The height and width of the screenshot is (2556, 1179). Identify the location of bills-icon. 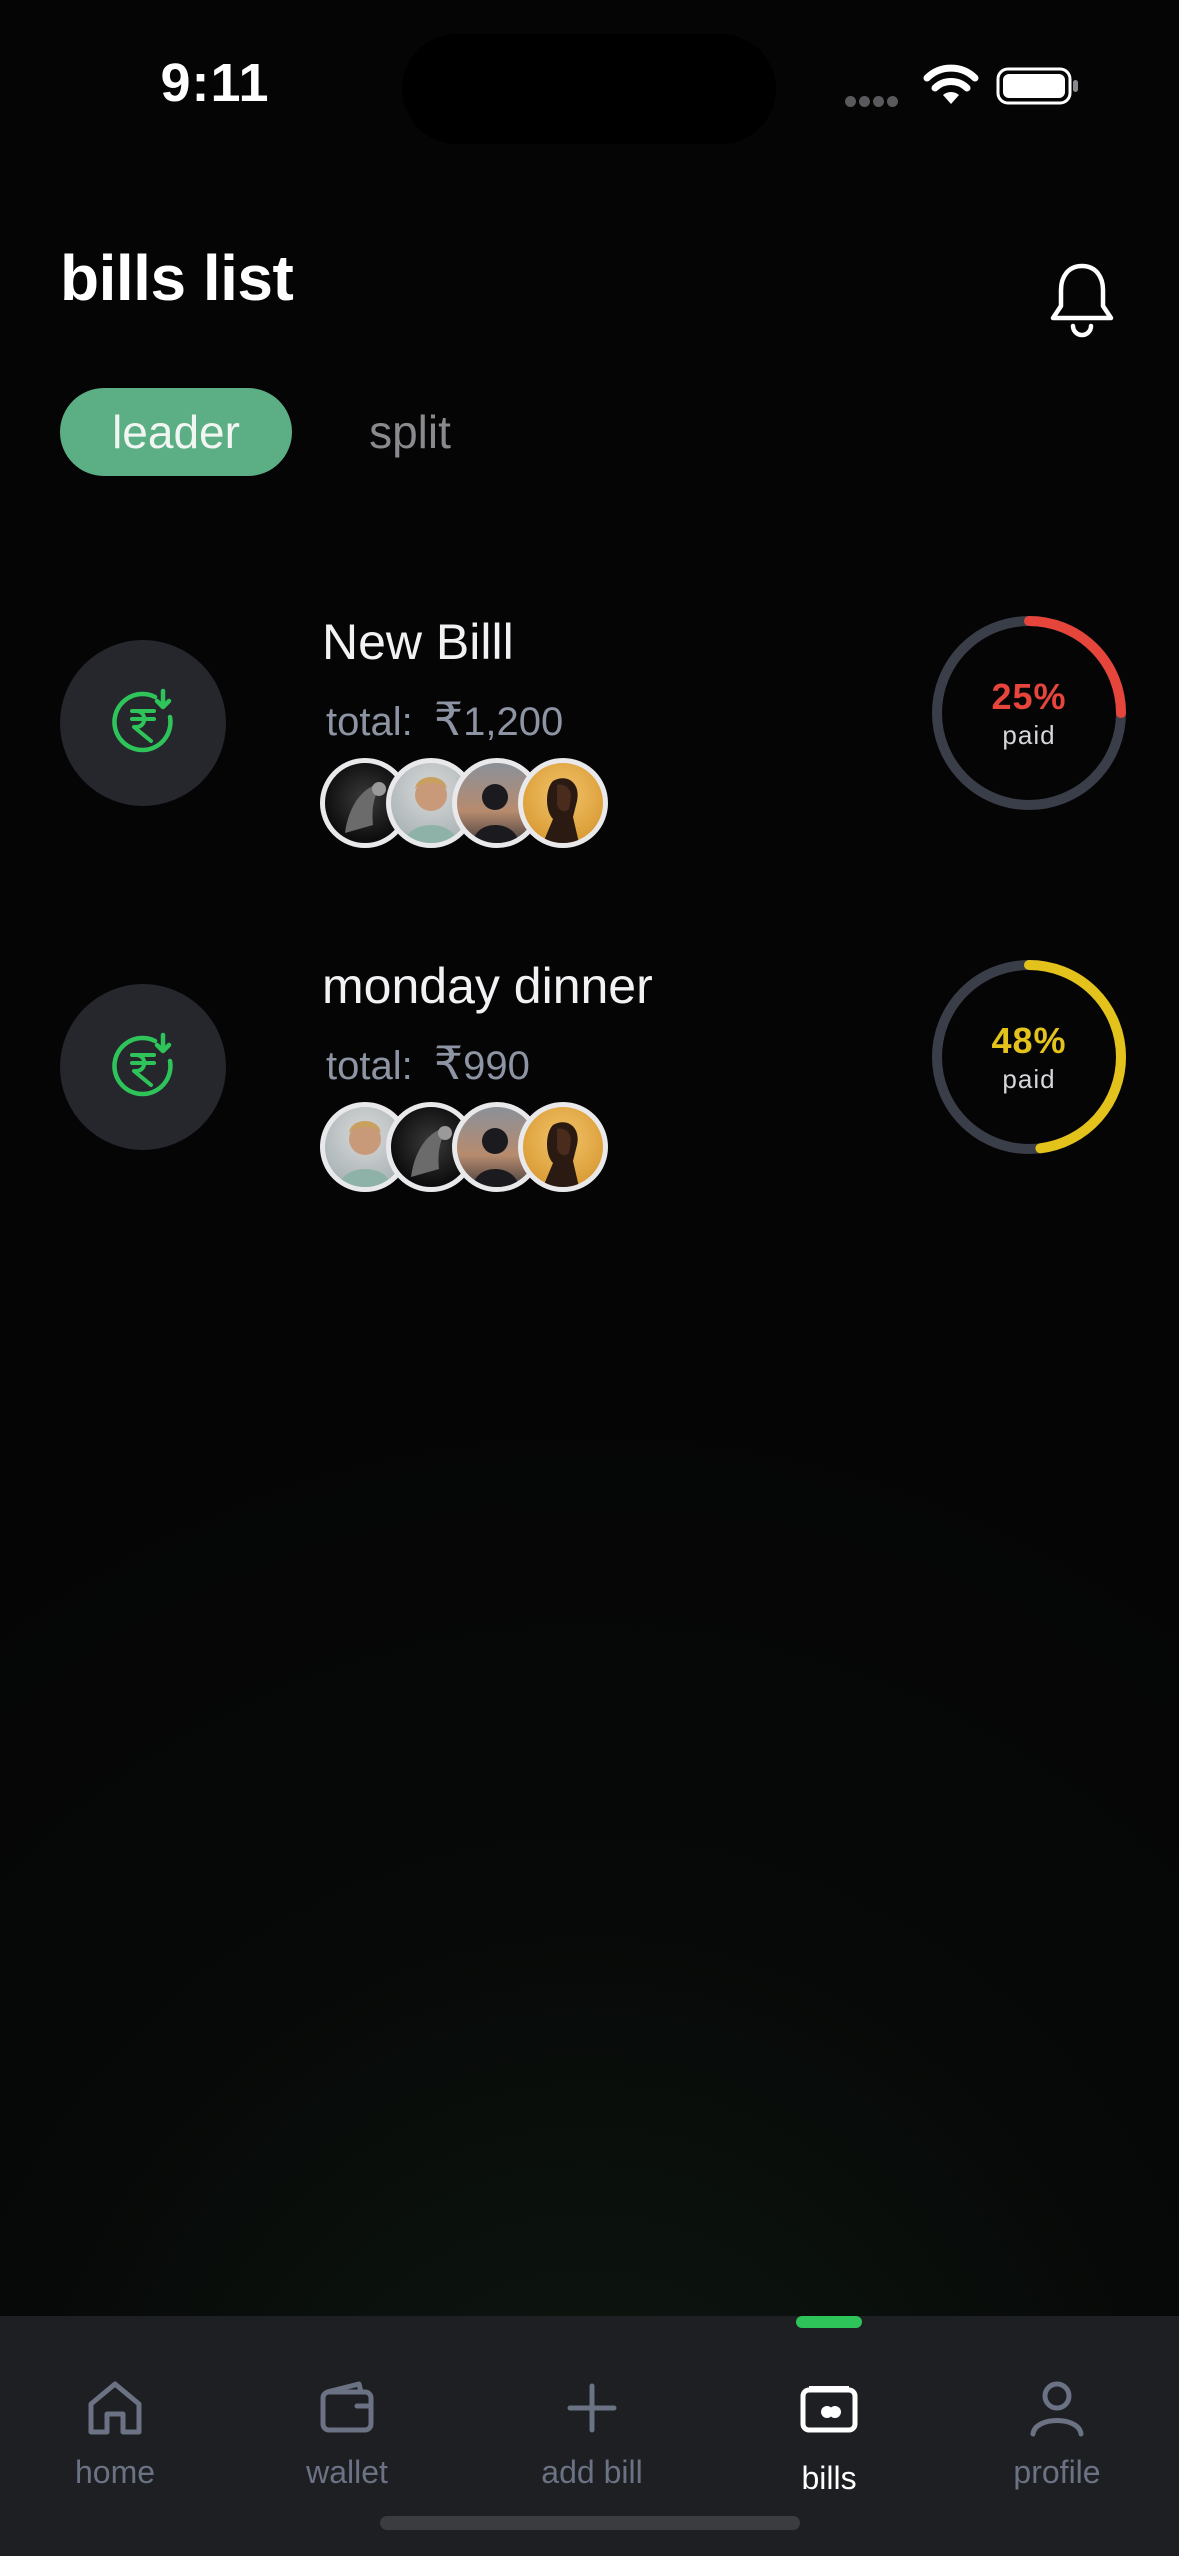
(829, 2409).